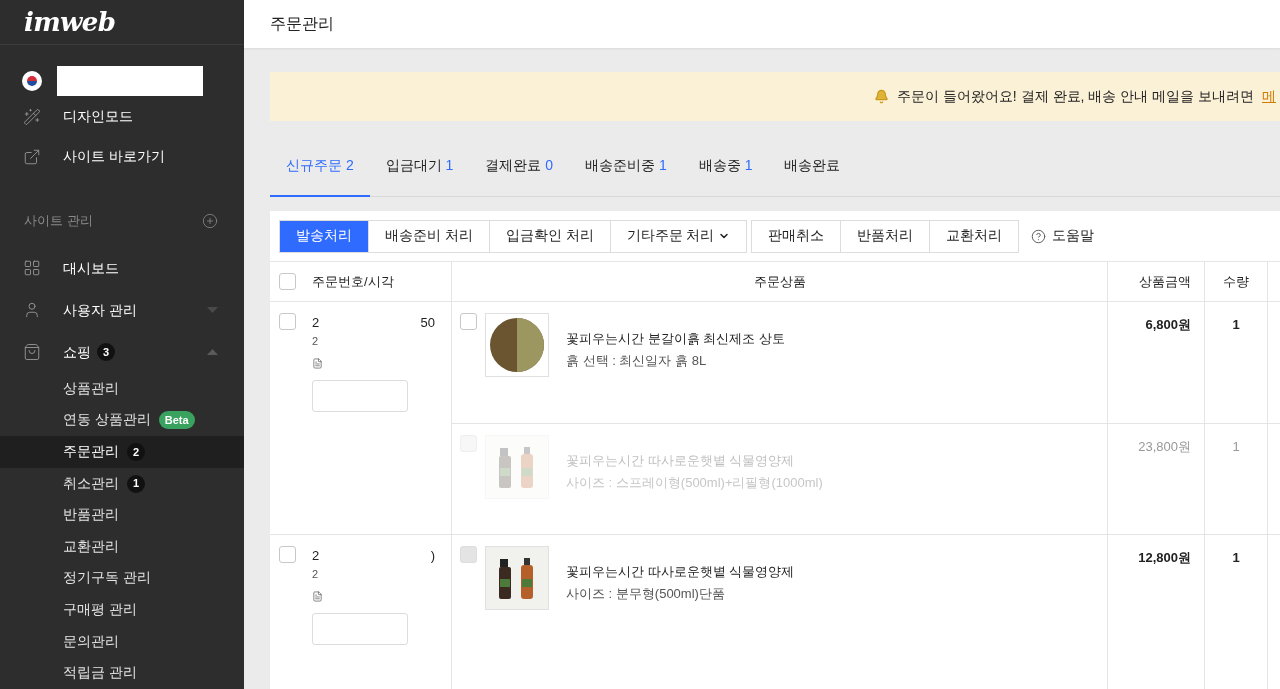 This screenshot has height=689, width=1280. I want to click on status-tab: 입금대기 1, so click(419, 166).